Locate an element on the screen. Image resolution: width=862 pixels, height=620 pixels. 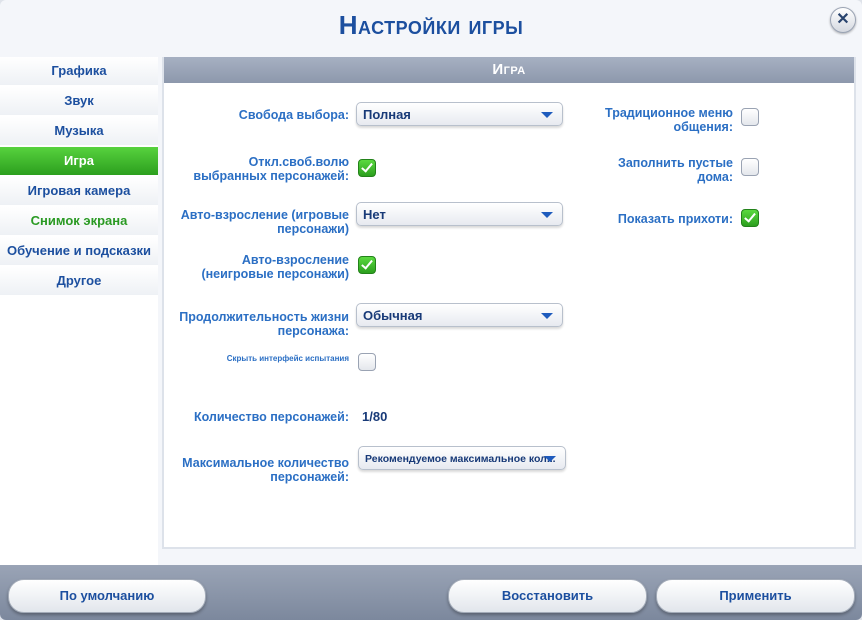
auto-aging-played-dropdown: Нет is located at coordinates (459, 214).